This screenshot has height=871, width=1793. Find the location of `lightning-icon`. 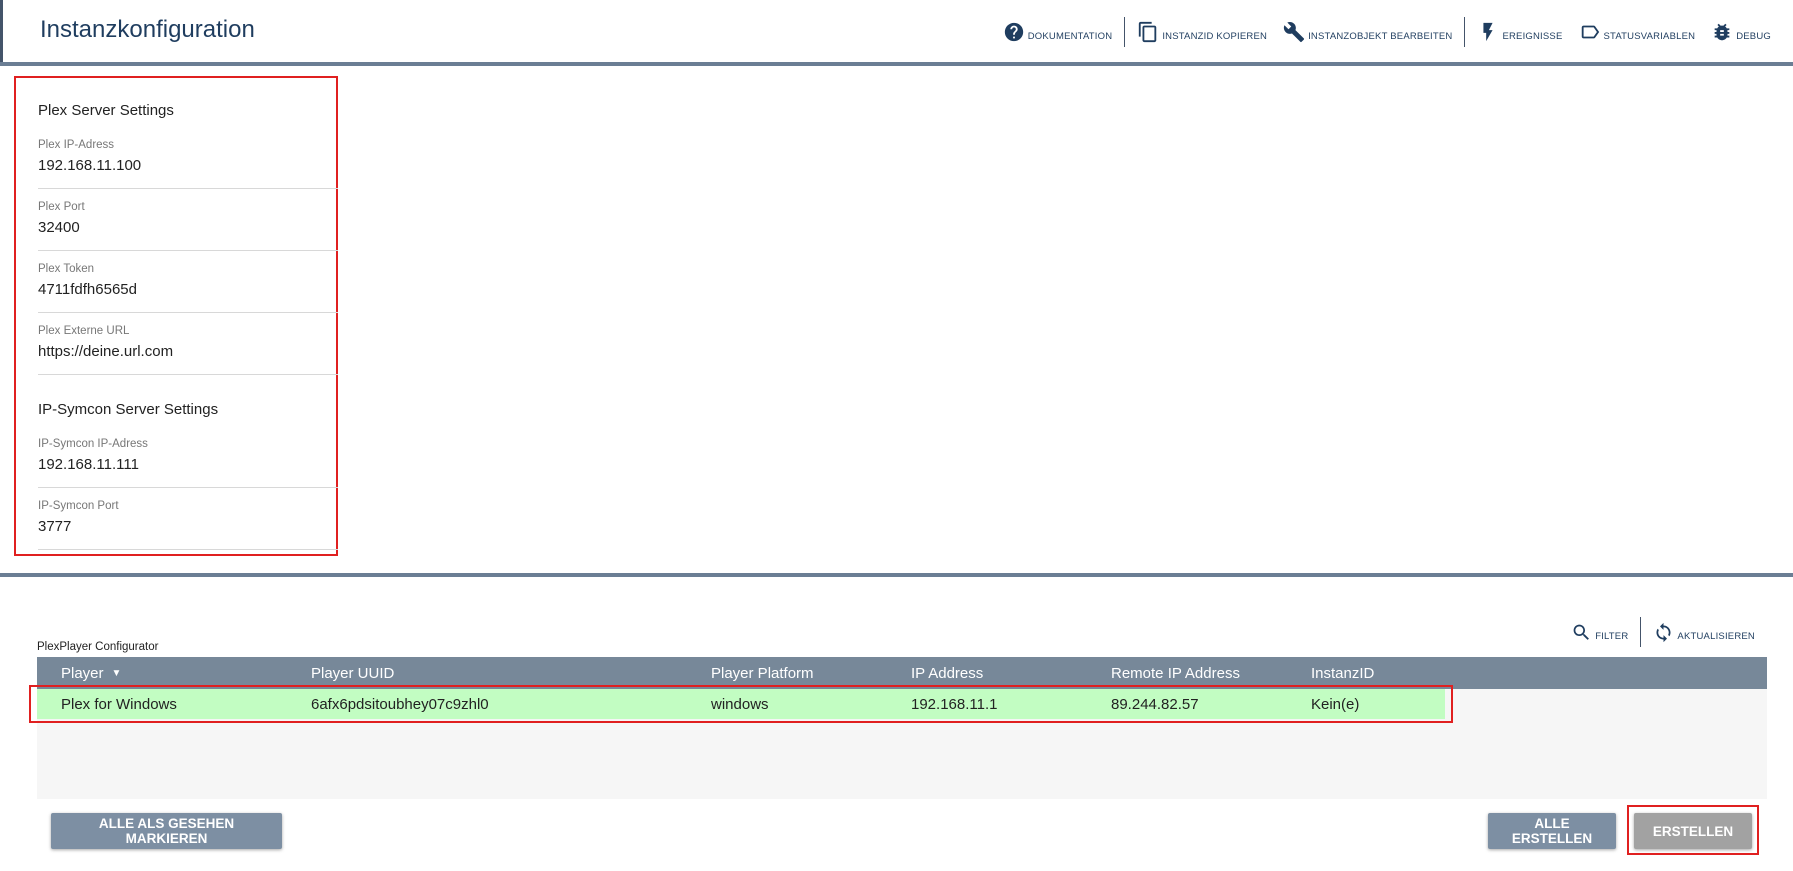

lightning-icon is located at coordinates (1488, 32).